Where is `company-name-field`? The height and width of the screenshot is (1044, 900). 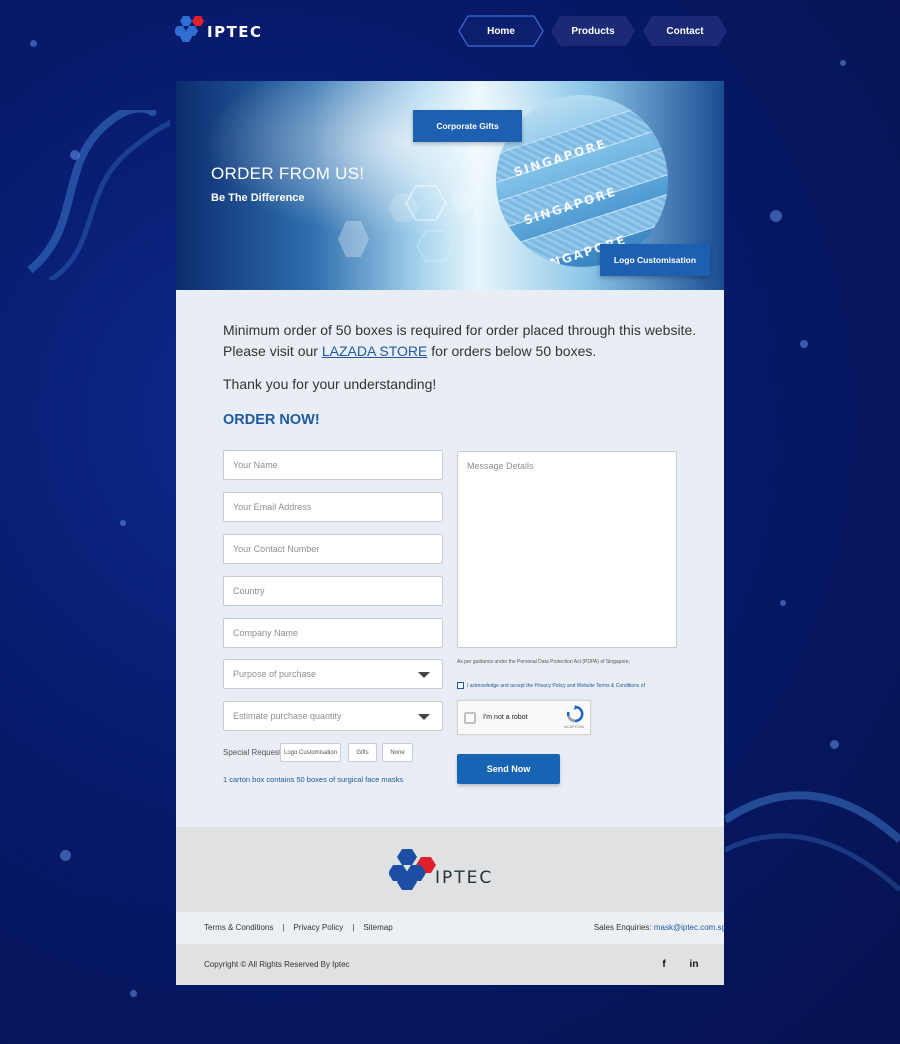
company-name-field is located at coordinates (333, 633).